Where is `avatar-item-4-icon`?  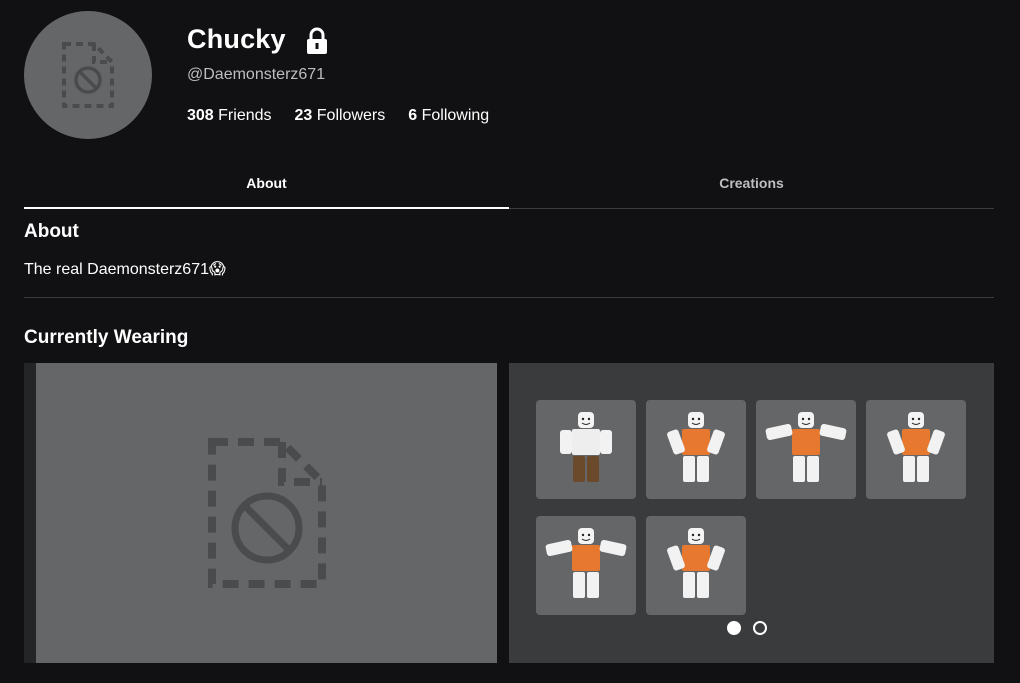 avatar-item-4-icon is located at coordinates (916, 447).